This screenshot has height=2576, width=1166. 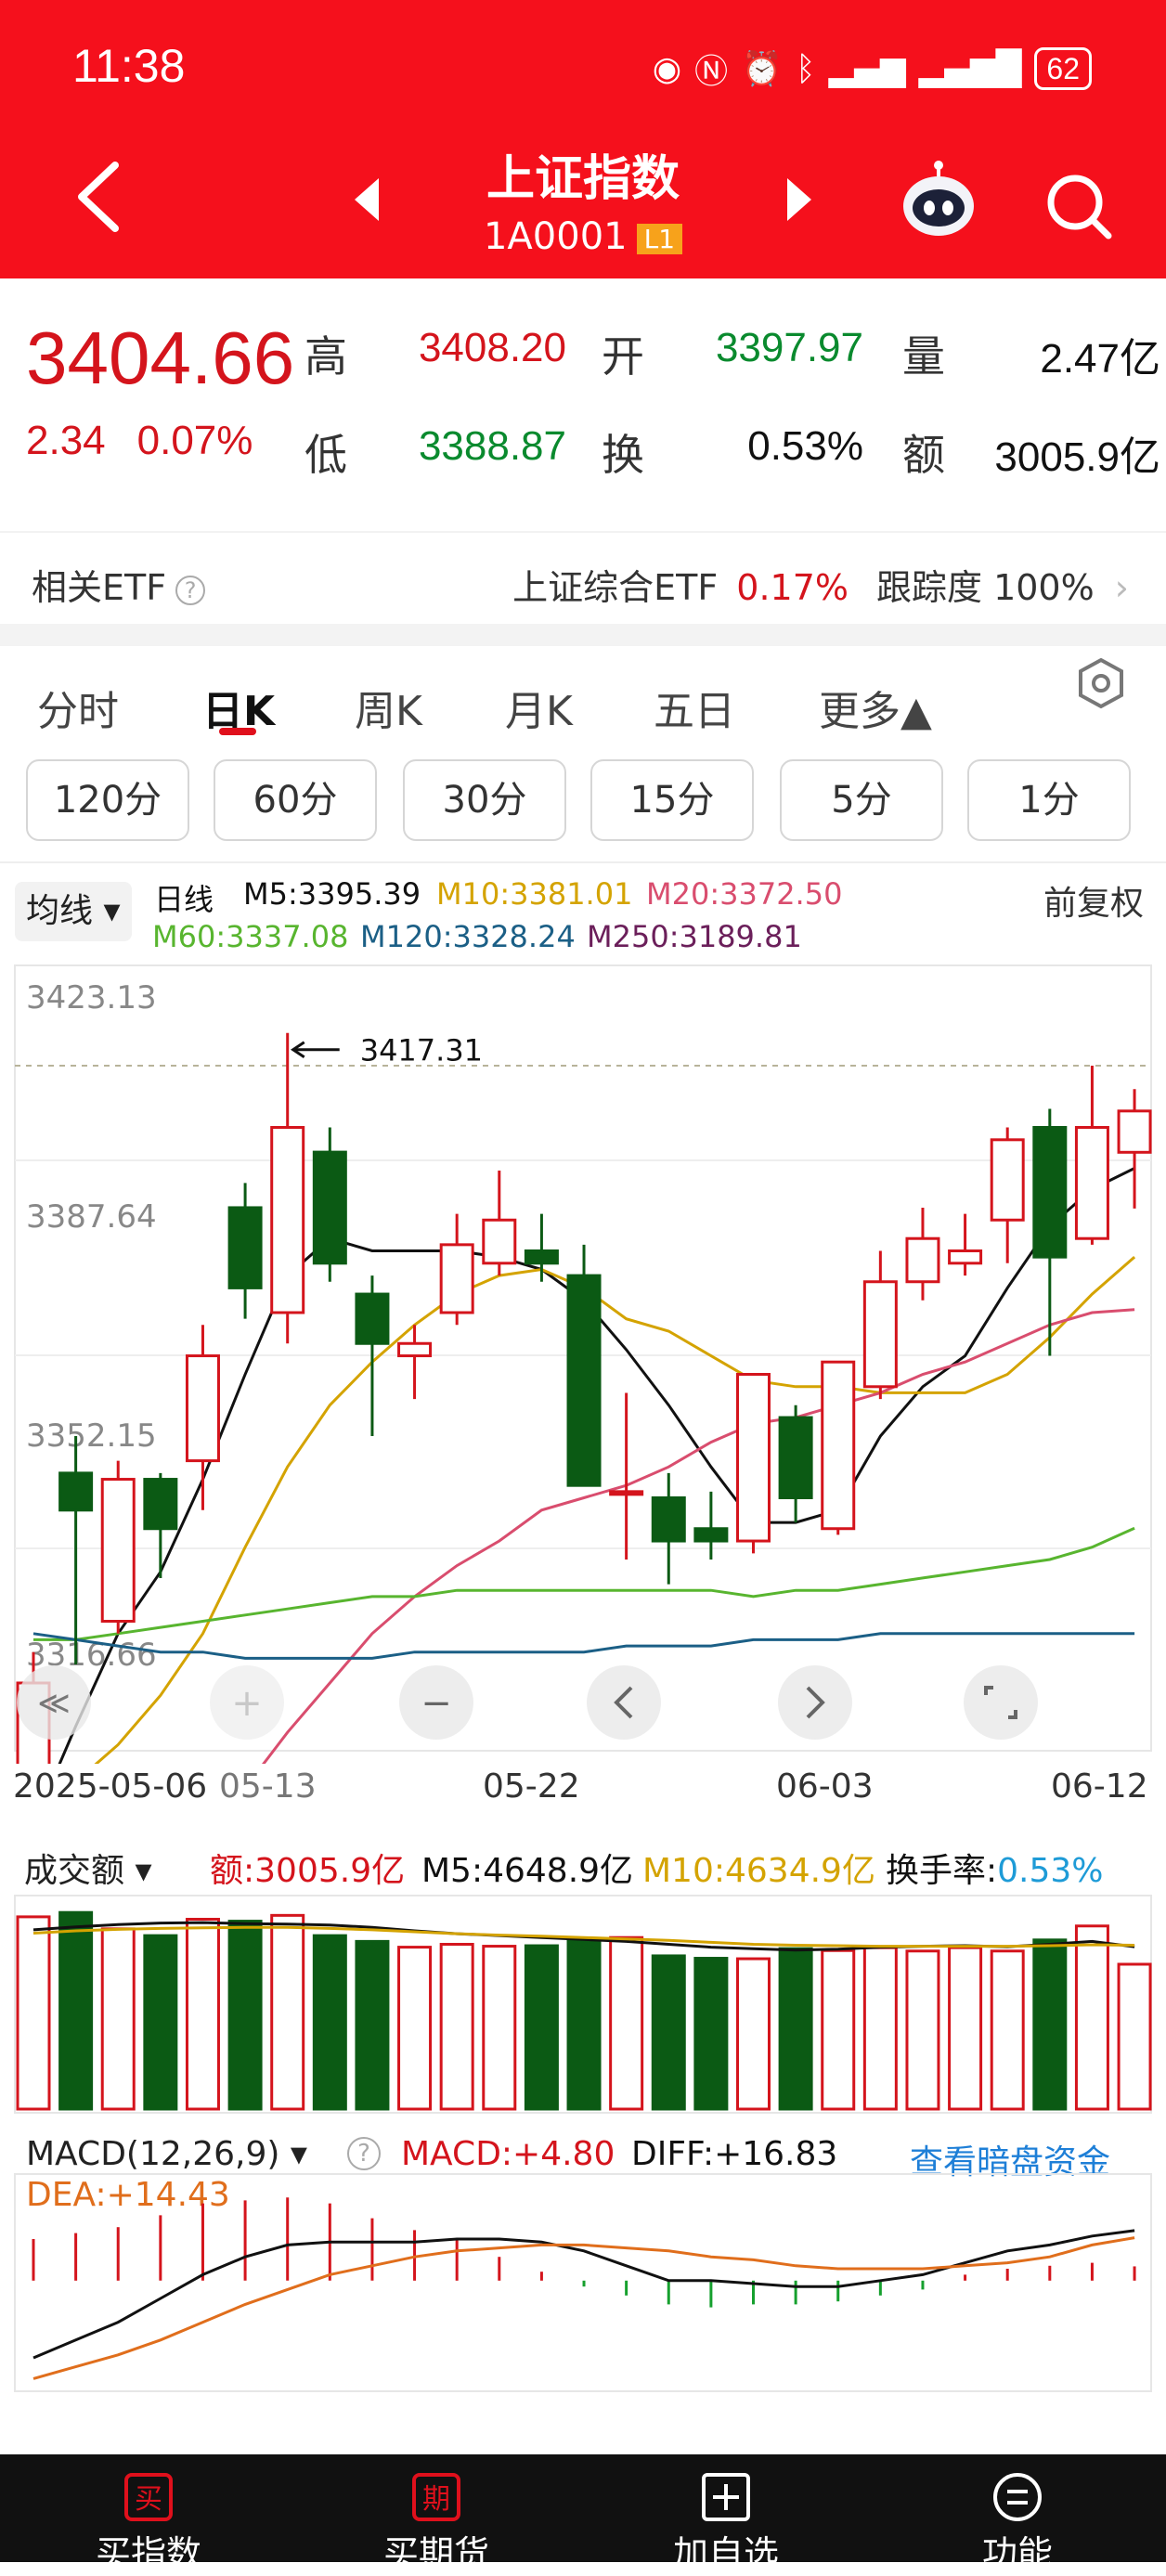 What do you see at coordinates (308, 1871) in the screenshot?
I see `amount-legend: 额:3005.9亿` at bounding box center [308, 1871].